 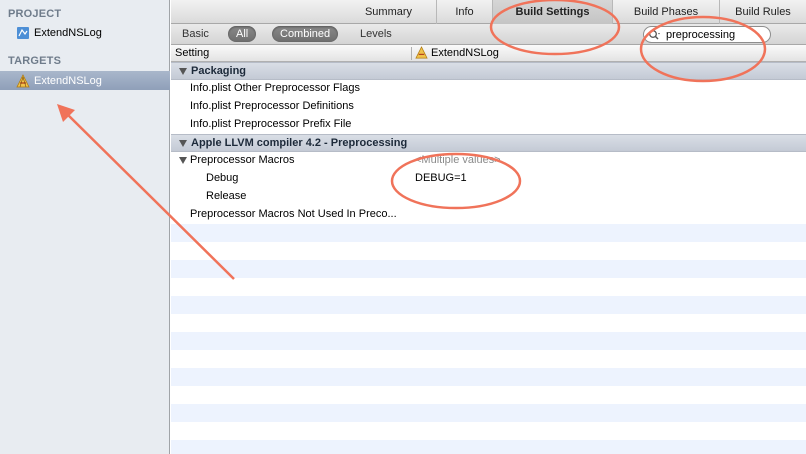 What do you see at coordinates (195, 34) in the screenshot?
I see `filter-basic-button: Basic` at bounding box center [195, 34].